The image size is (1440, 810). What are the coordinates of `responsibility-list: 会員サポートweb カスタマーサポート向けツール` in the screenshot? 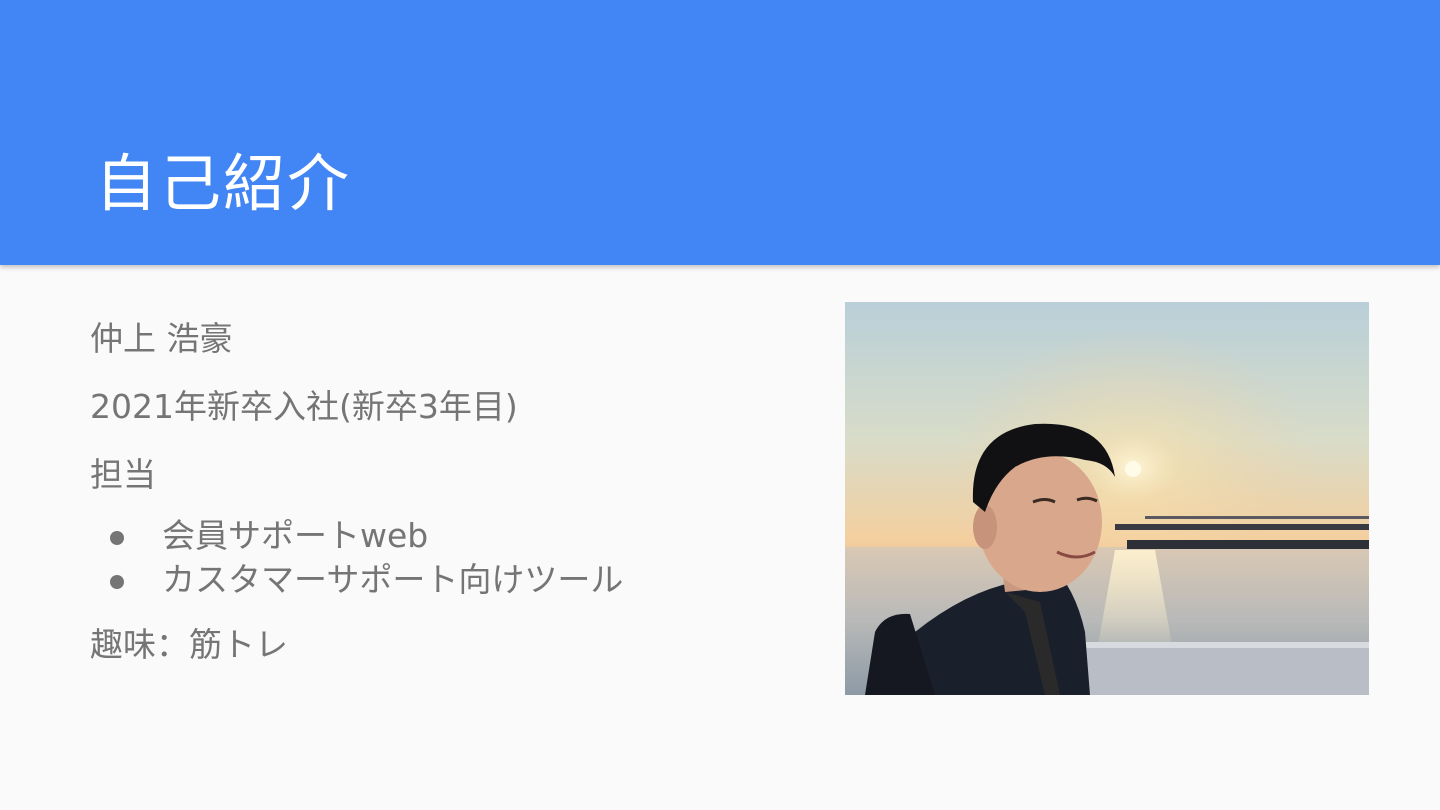 It's located at (450, 558).